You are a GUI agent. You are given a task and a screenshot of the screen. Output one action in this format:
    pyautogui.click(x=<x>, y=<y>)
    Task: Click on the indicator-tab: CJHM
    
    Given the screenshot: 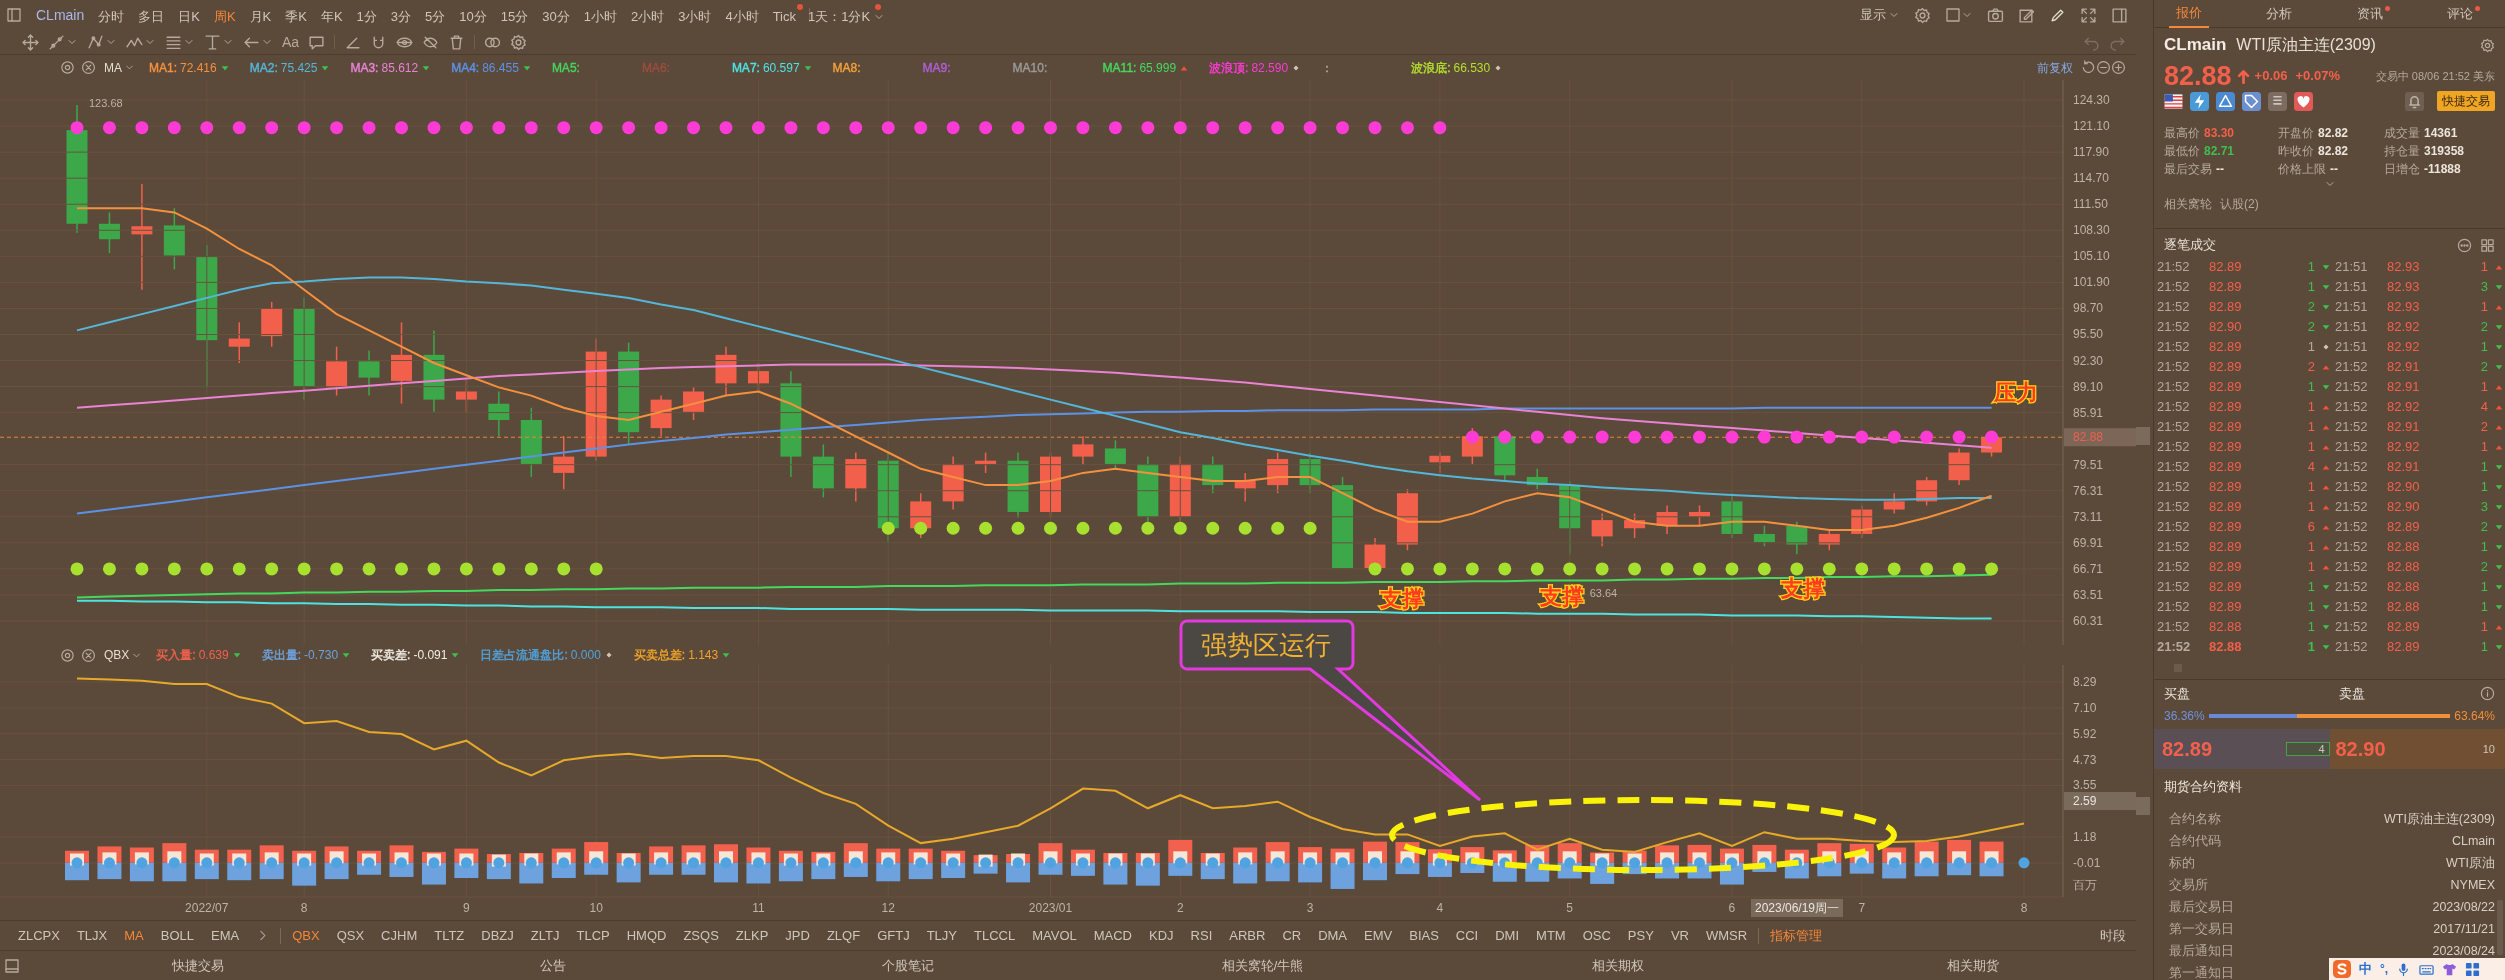 What is the action you would take?
    pyautogui.click(x=399, y=935)
    